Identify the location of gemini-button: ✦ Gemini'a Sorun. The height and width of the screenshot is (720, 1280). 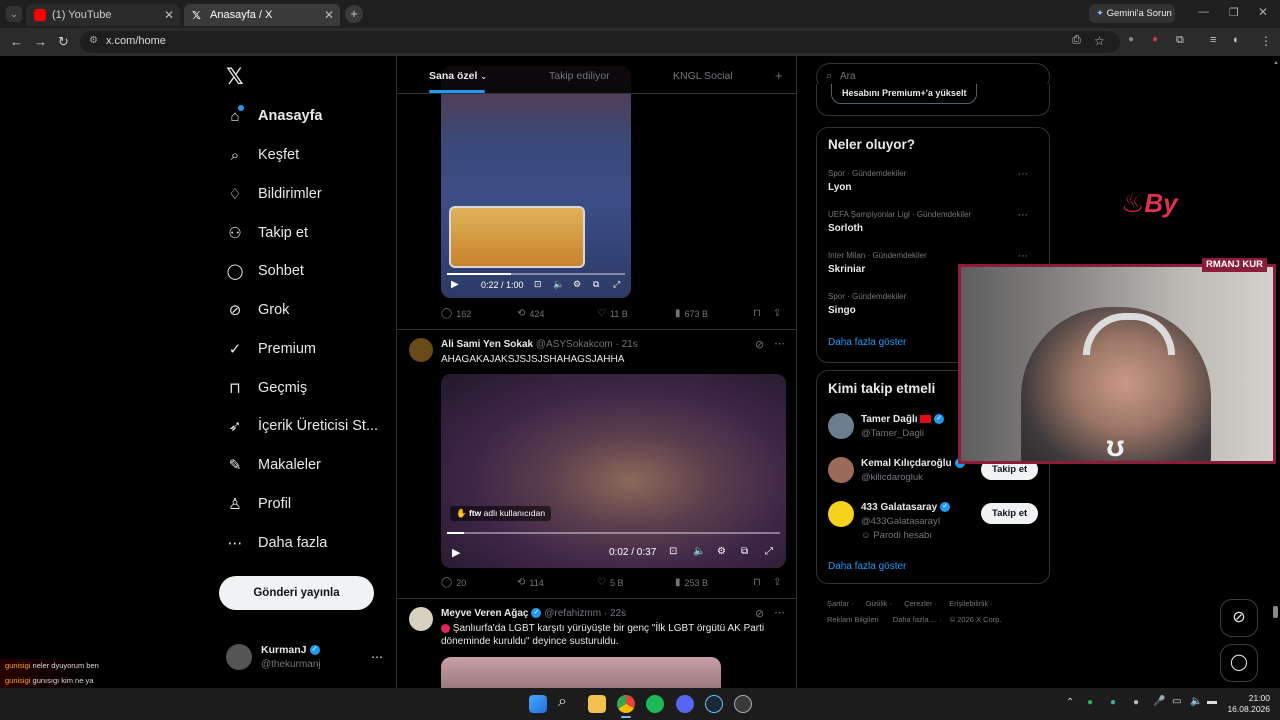
(1132, 13).